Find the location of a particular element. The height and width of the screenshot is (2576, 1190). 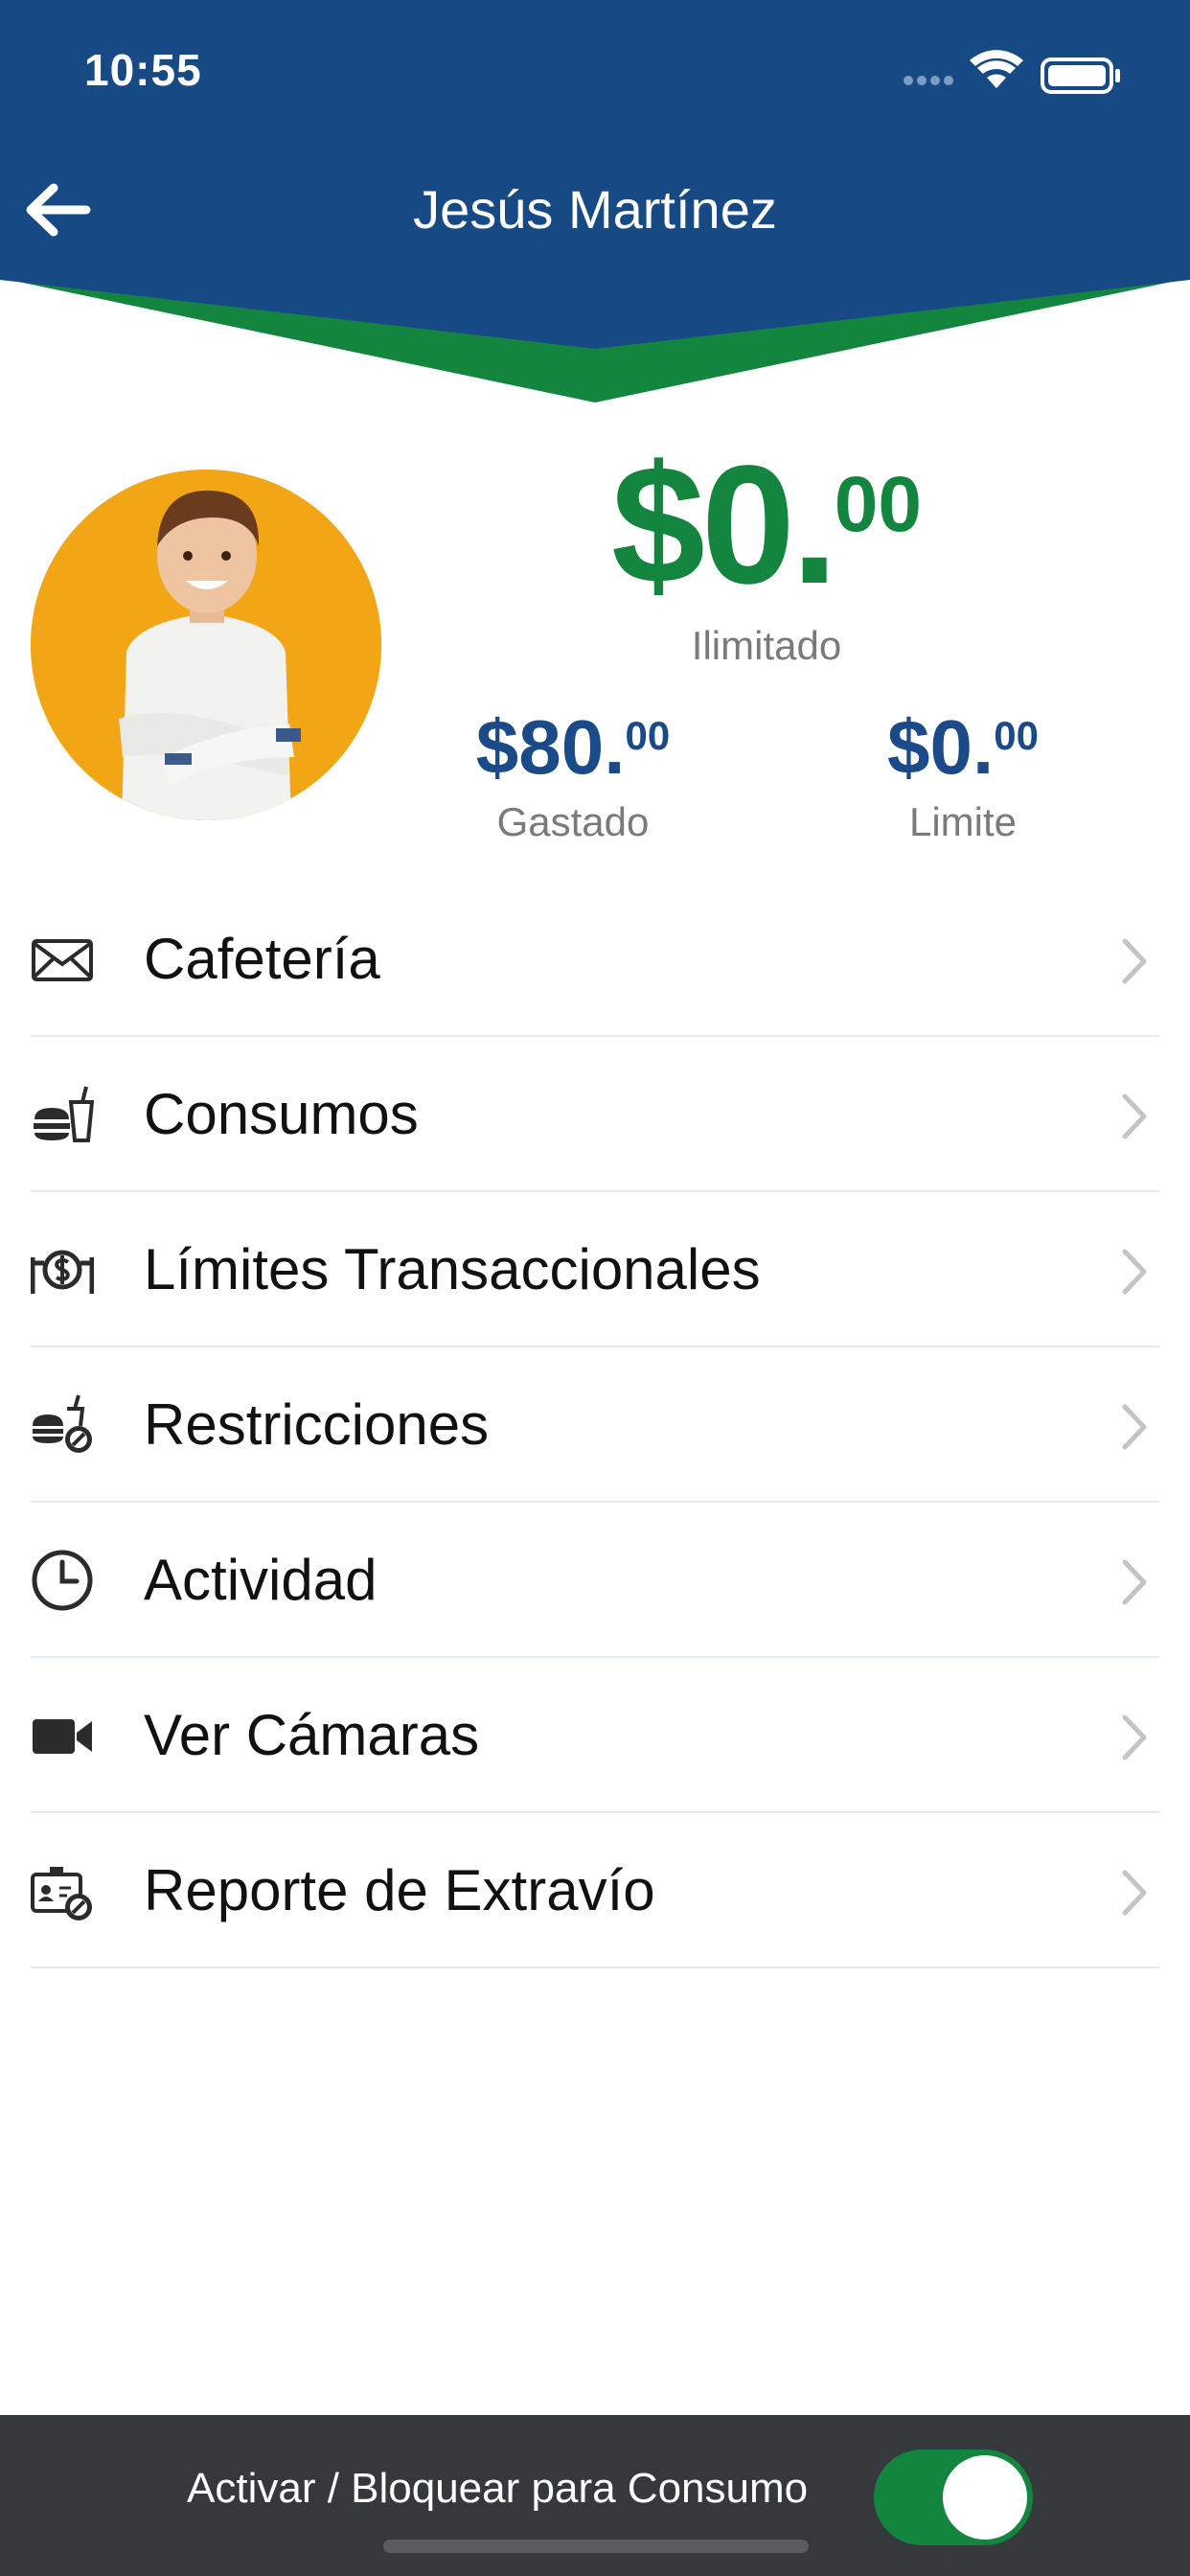

main-balance-decimal: 00 is located at coordinates (878, 504).